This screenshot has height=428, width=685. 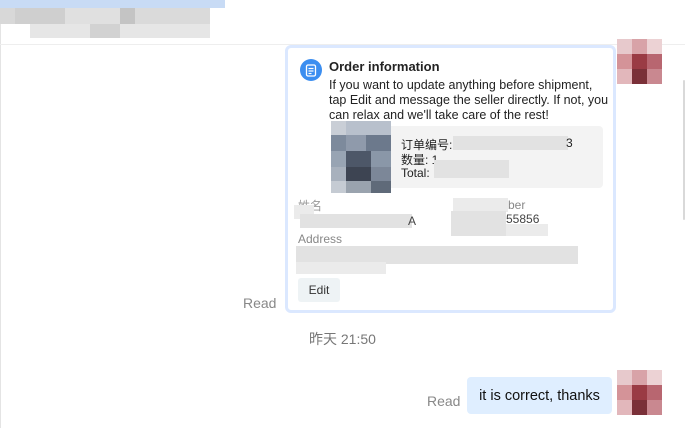 What do you see at coordinates (467, 157) in the screenshot?
I see `product-summary: 订单编号: 3 数量: 1 Total:` at bounding box center [467, 157].